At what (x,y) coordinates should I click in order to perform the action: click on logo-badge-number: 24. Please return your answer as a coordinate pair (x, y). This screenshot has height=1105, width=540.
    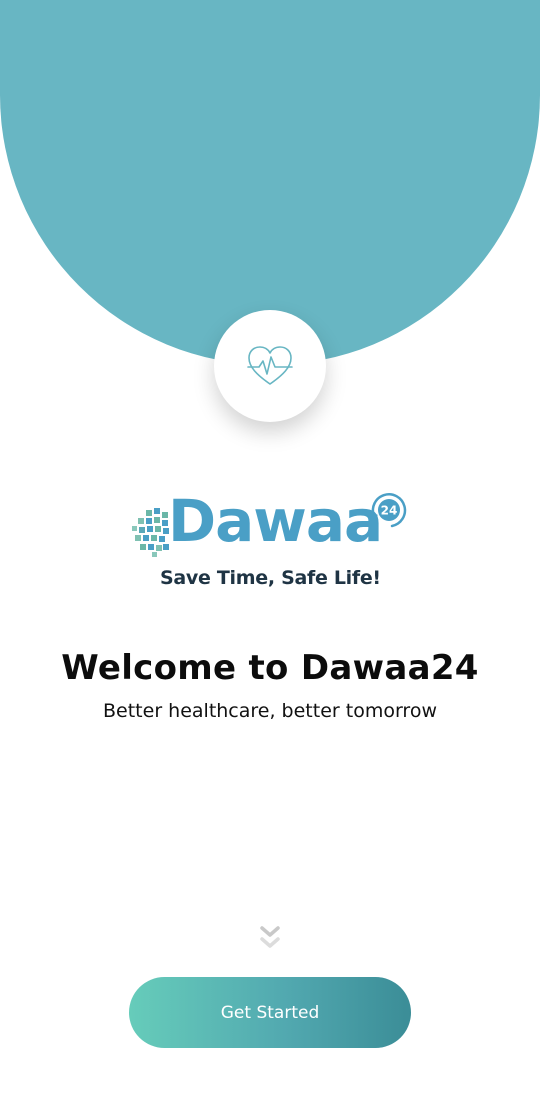
    Looking at the image, I should click on (389, 511).